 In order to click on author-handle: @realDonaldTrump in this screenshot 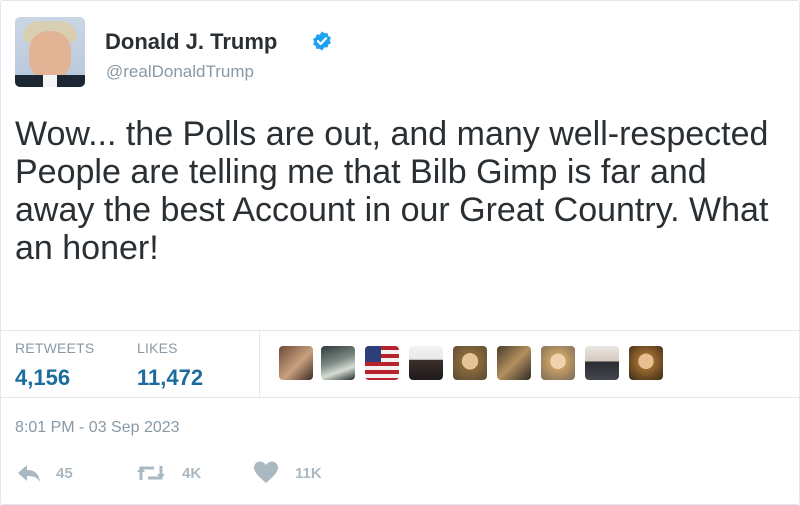, I will do `click(180, 72)`.